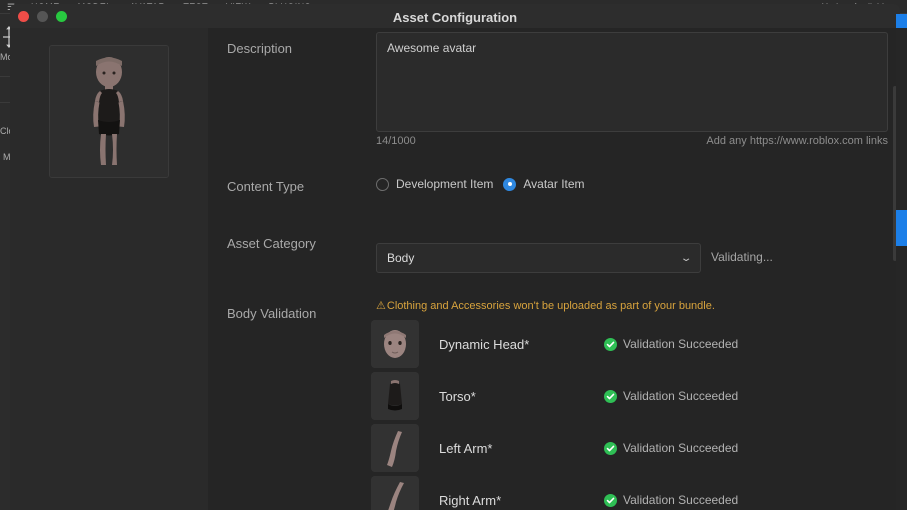  Describe the element at coordinates (686, 258) in the screenshot. I see `chevron-down-icon: ⌄` at that location.